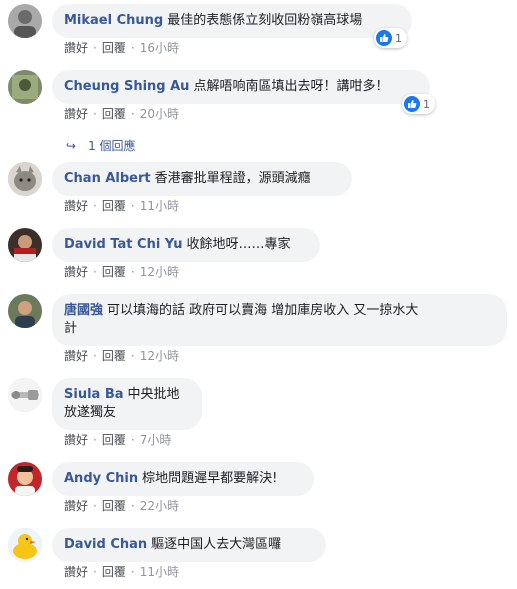 The image size is (517, 589). What do you see at coordinates (159, 48) in the screenshot?
I see `timestamp: 16小時` at bounding box center [159, 48].